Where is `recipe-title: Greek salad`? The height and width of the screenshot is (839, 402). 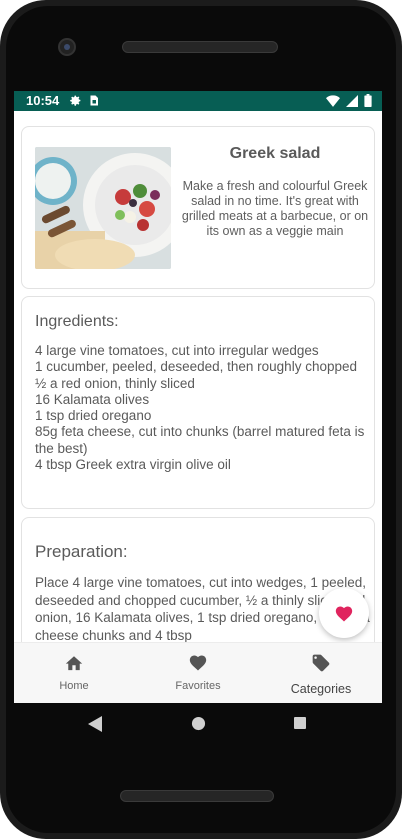 recipe-title: Greek salad is located at coordinates (275, 153).